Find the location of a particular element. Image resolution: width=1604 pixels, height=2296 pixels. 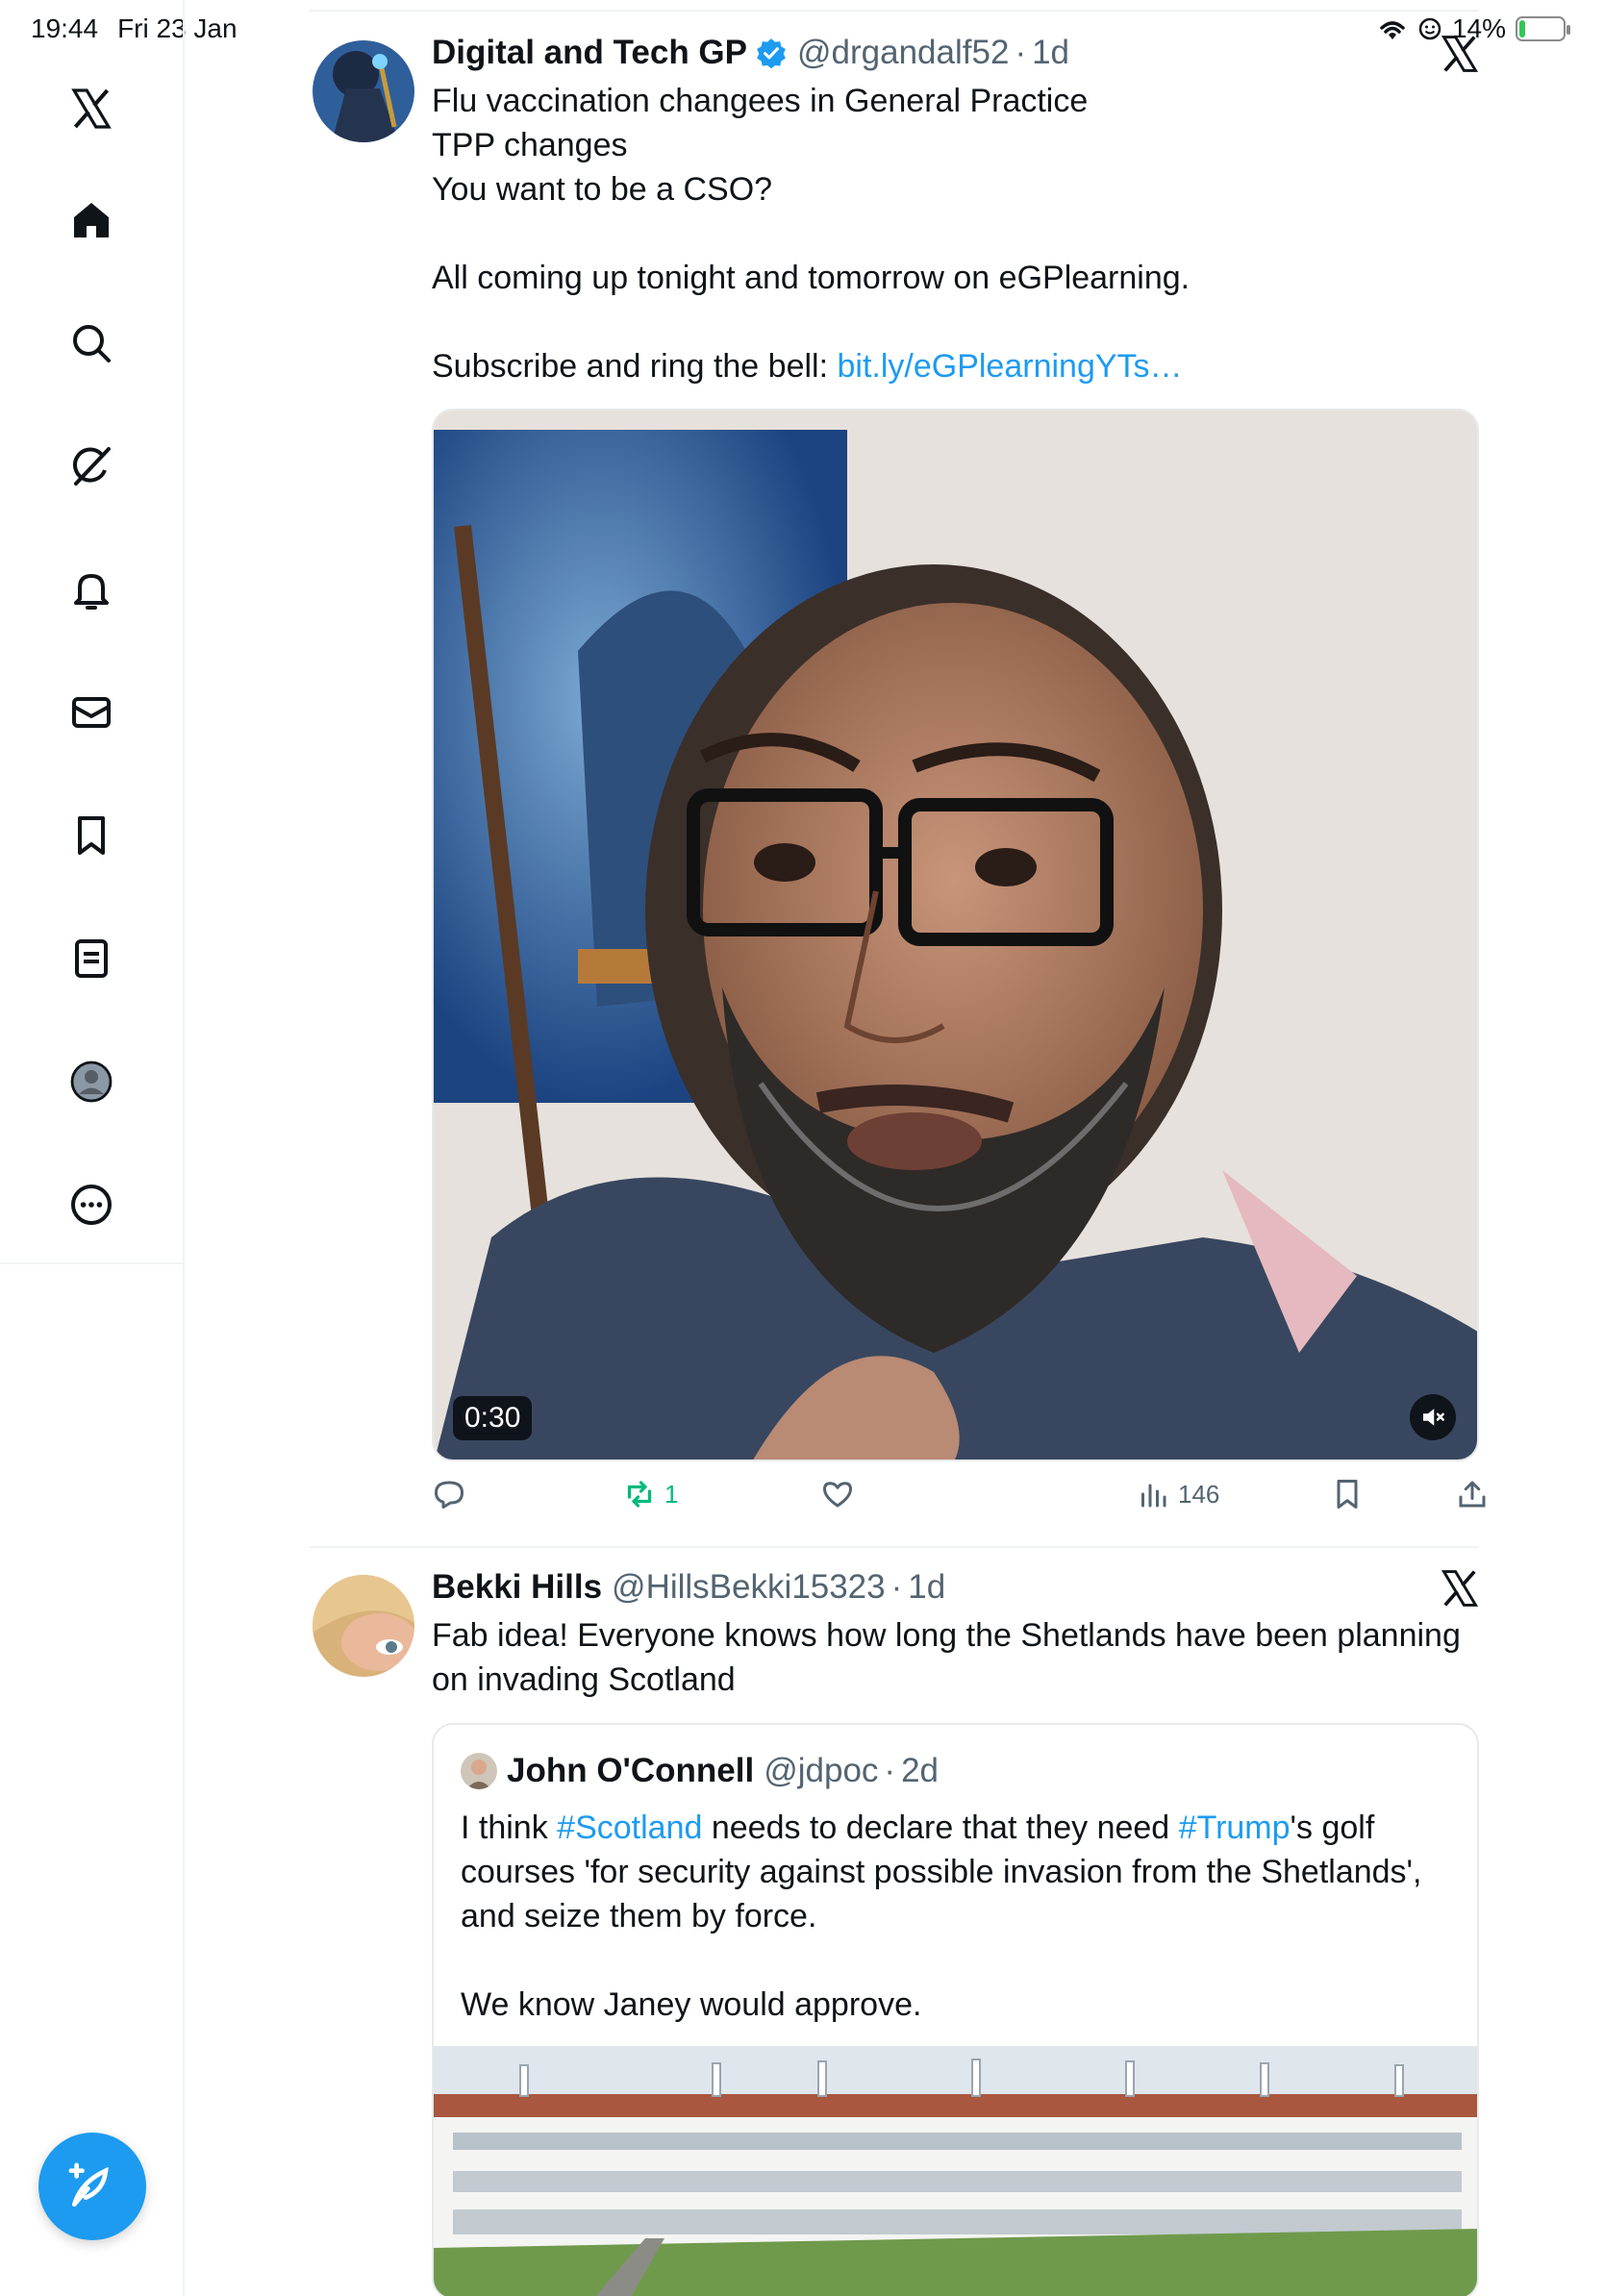

grok-icon is located at coordinates (91, 466).